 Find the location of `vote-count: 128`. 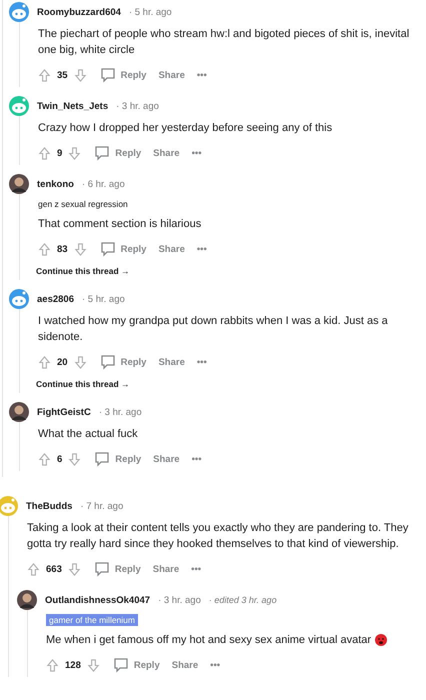

vote-count: 128 is located at coordinates (73, 665).